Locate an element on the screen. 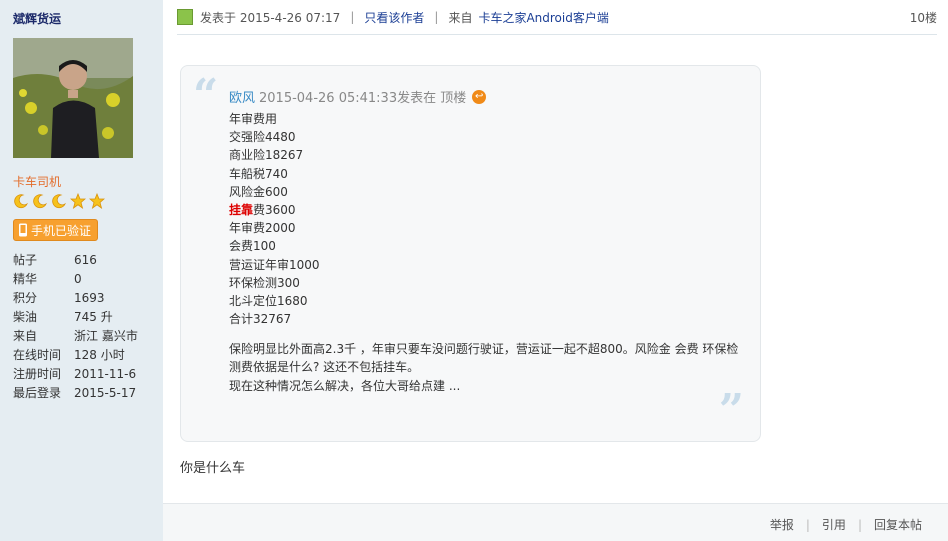  report-button: 举报 is located at coordinates (782, 524).